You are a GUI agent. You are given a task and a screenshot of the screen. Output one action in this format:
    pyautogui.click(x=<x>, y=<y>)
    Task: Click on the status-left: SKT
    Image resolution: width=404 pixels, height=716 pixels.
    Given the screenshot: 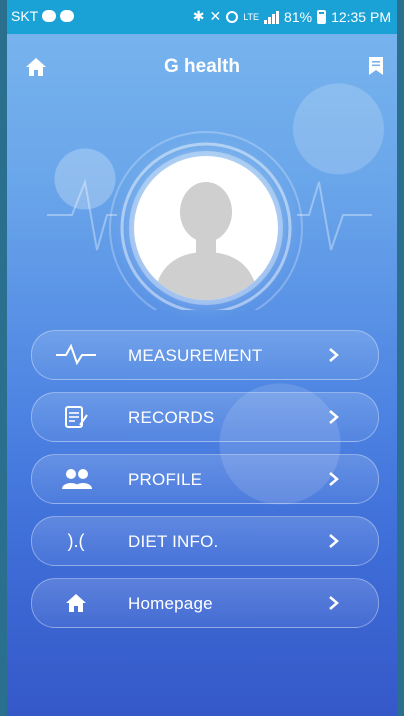 What is the action you would take?
    pyautogui.click(x=43, y=16)
    